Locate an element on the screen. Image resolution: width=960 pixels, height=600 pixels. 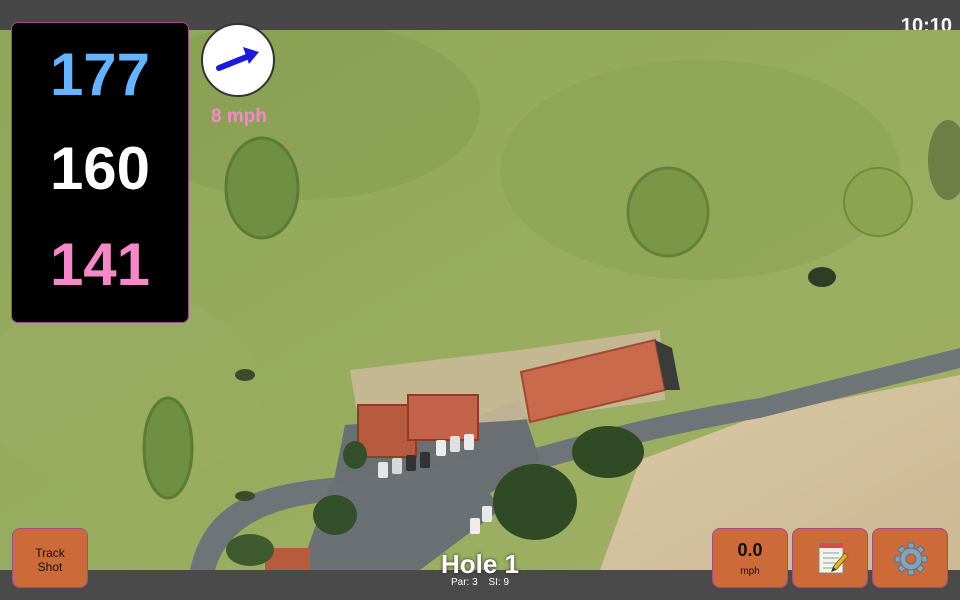
track-shot-label-line1: Track is located at coordinates (50, 553).